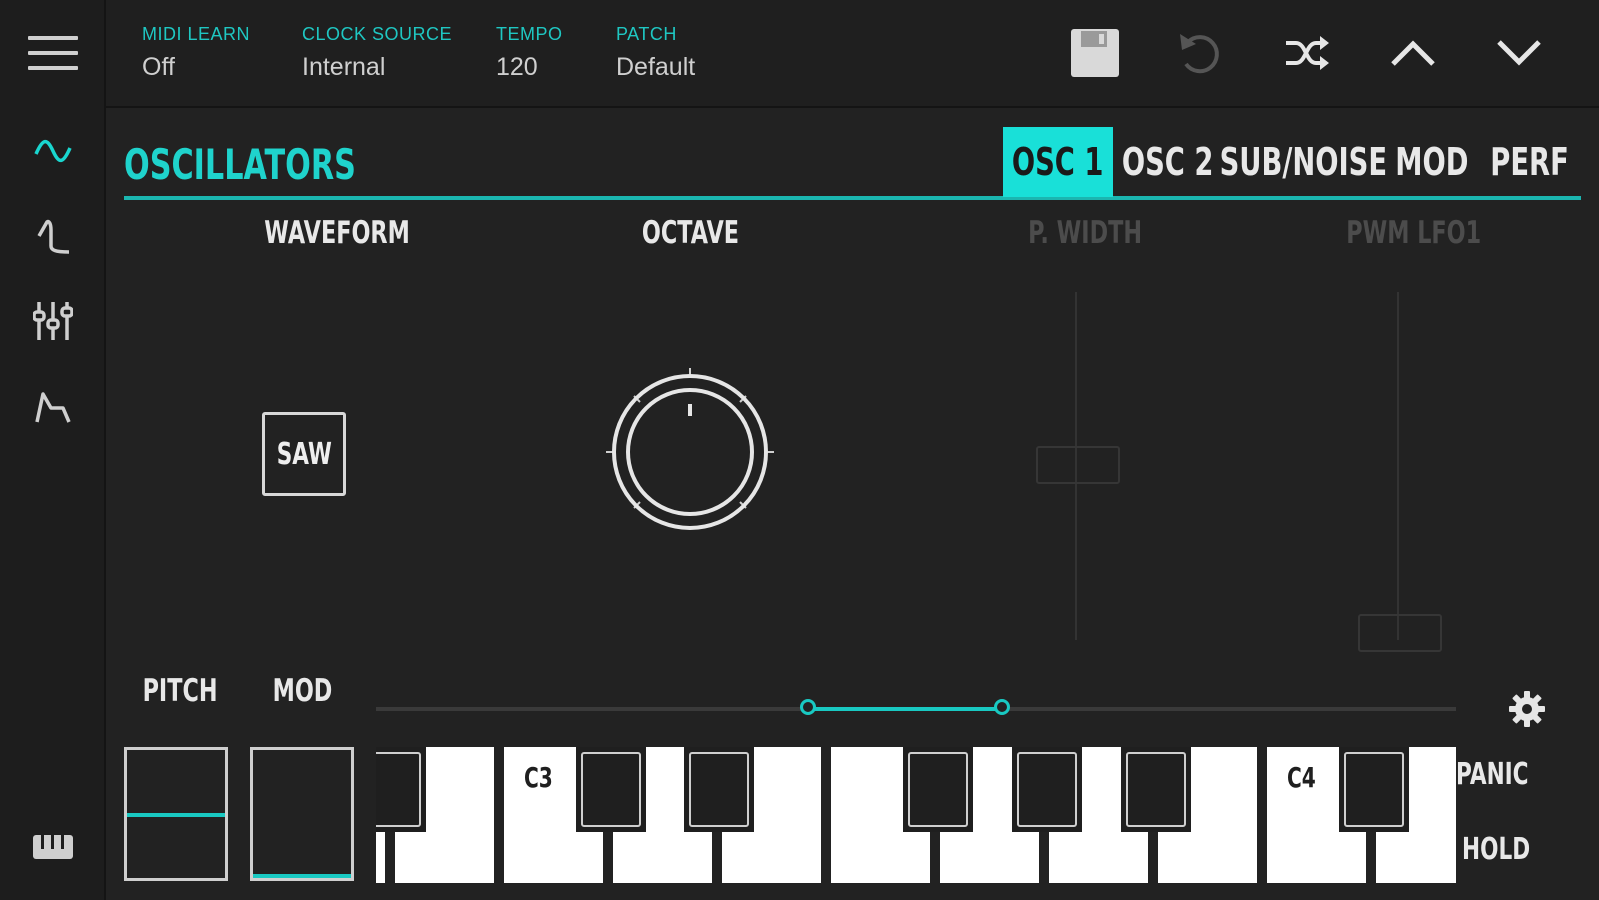 Image resolution: width=1599 pixels, height=900 pixels. What do you see at coordinates (240, 164) in the screenshot?
I see `section-title: OSCILLATORS` at bounding box center [240, 164].